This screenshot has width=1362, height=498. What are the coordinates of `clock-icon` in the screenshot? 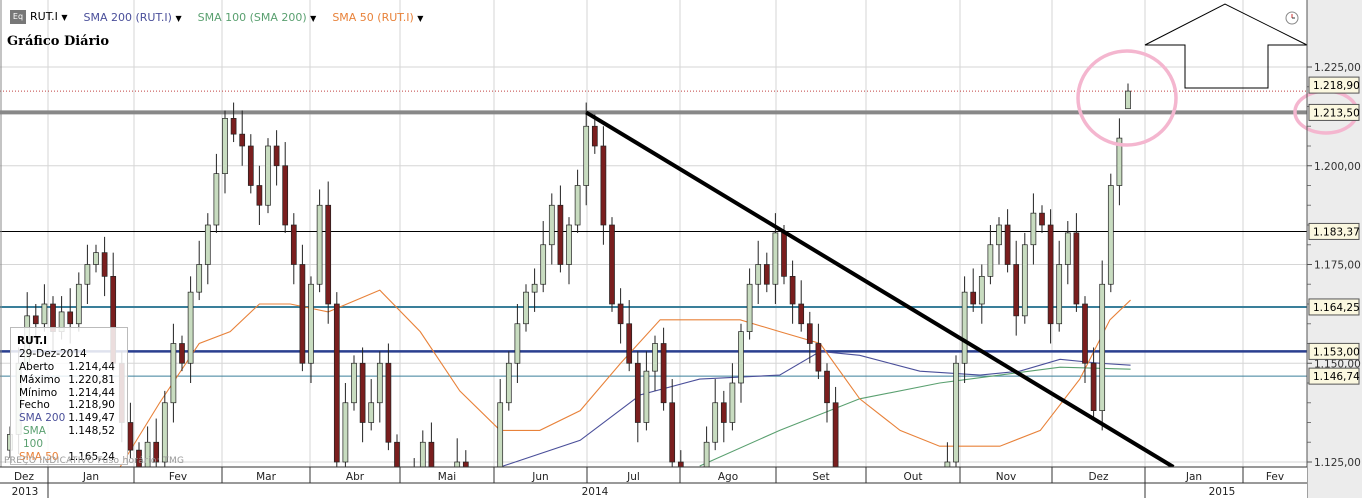 It's located at (1292, 18).